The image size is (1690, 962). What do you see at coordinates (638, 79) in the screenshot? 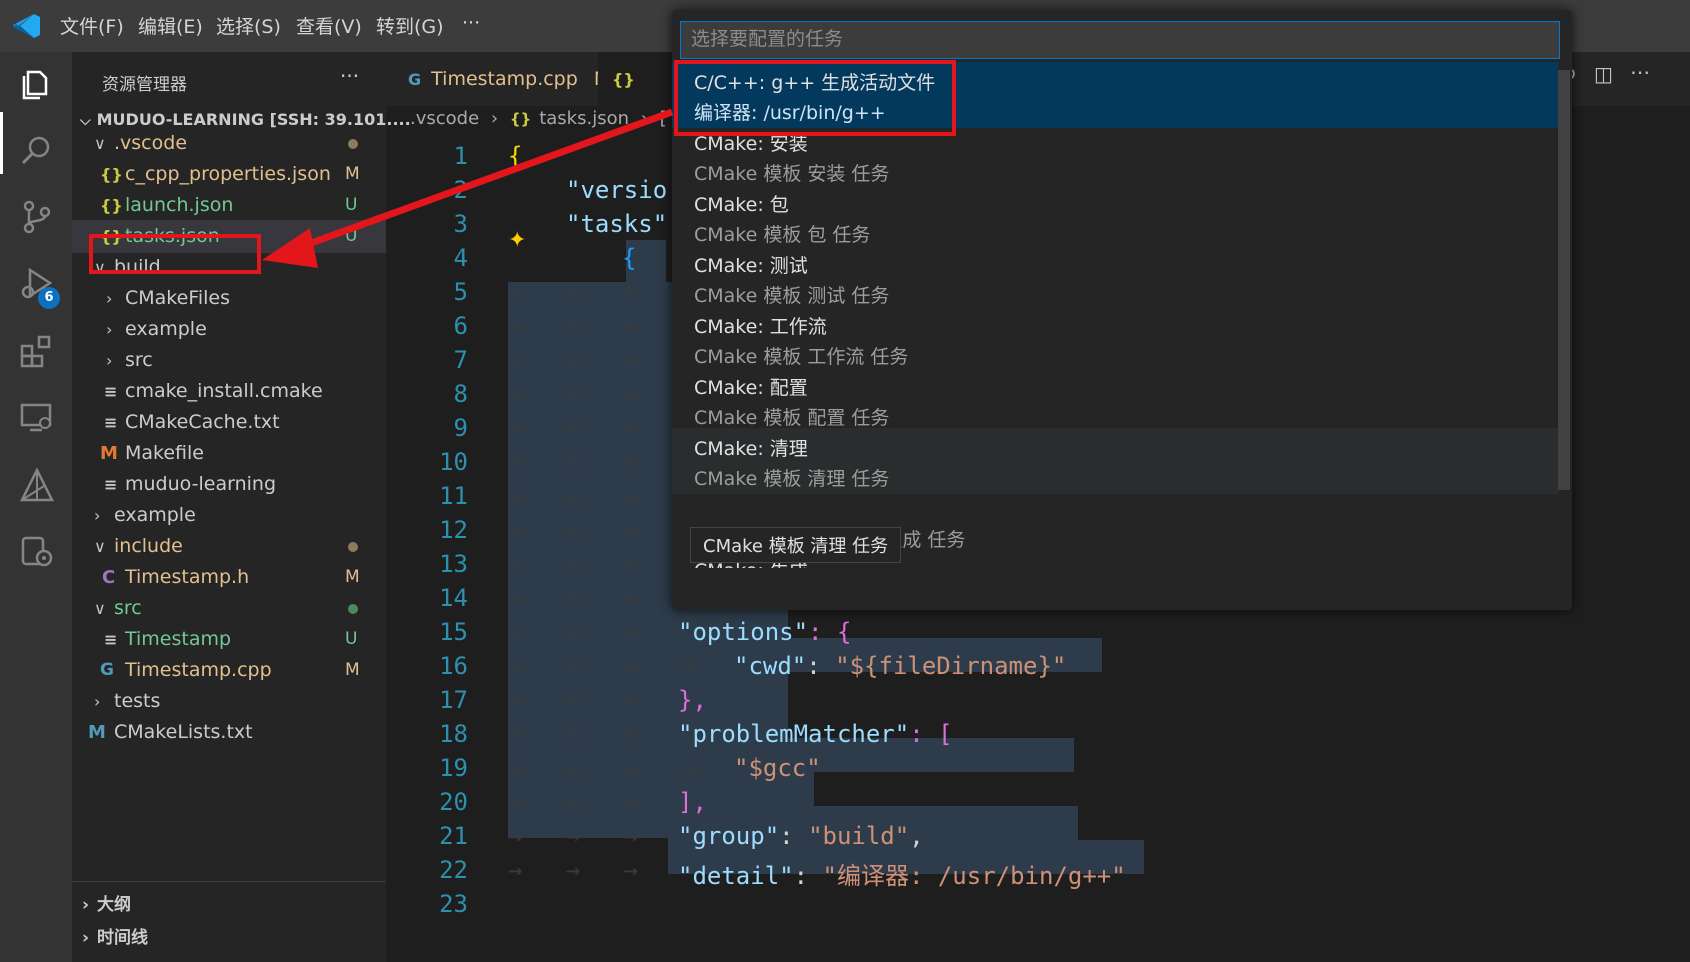
I see `tab-tasks-json: {}` at bounding box center [638, 79].